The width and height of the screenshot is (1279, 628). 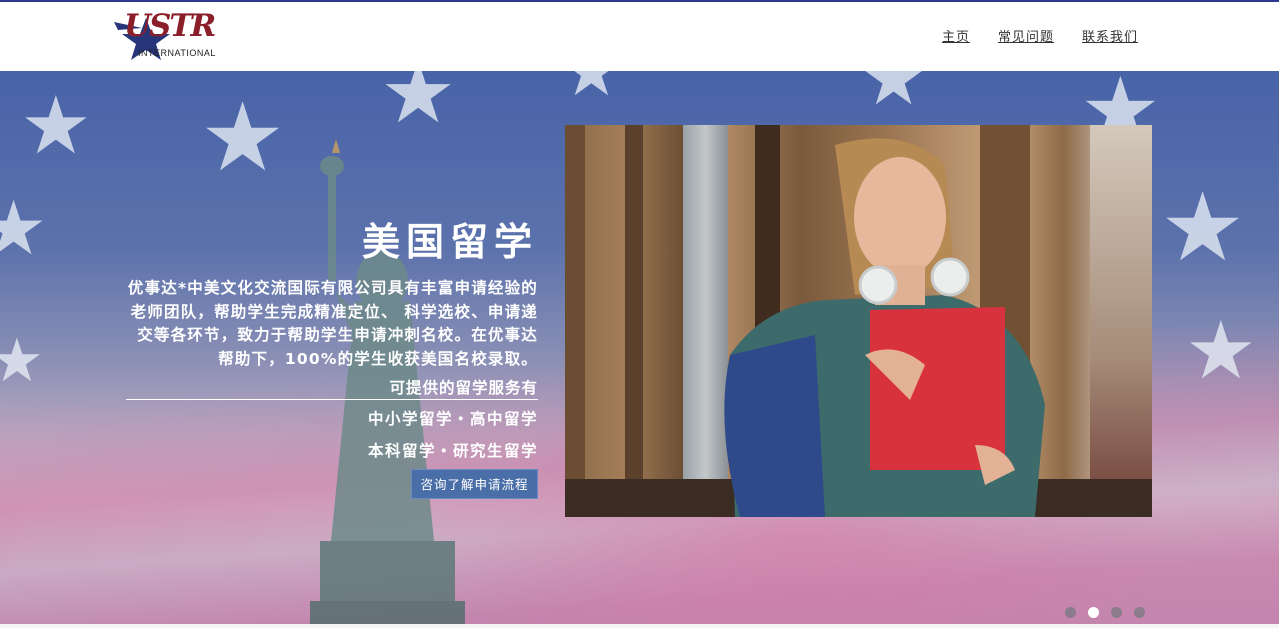 I want to click on site-header: USTR INTERNATIONAL 主页 常见问题 联系我们, so click(x=639, y=36).